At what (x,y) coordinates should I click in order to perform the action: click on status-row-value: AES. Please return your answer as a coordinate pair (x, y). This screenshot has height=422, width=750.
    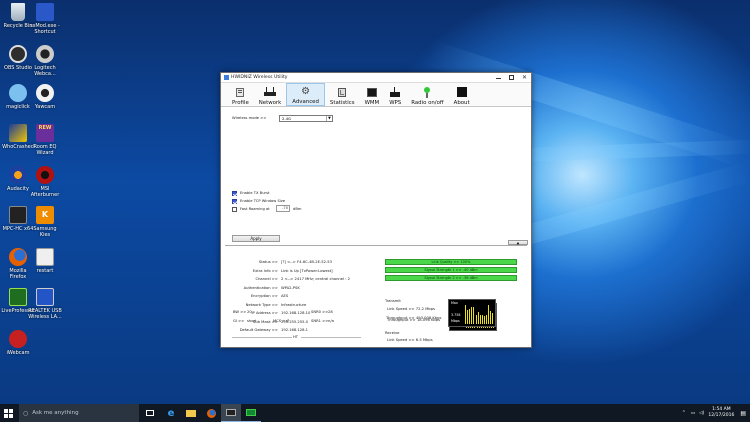
    Looking at the image, I should click on (285, 296).